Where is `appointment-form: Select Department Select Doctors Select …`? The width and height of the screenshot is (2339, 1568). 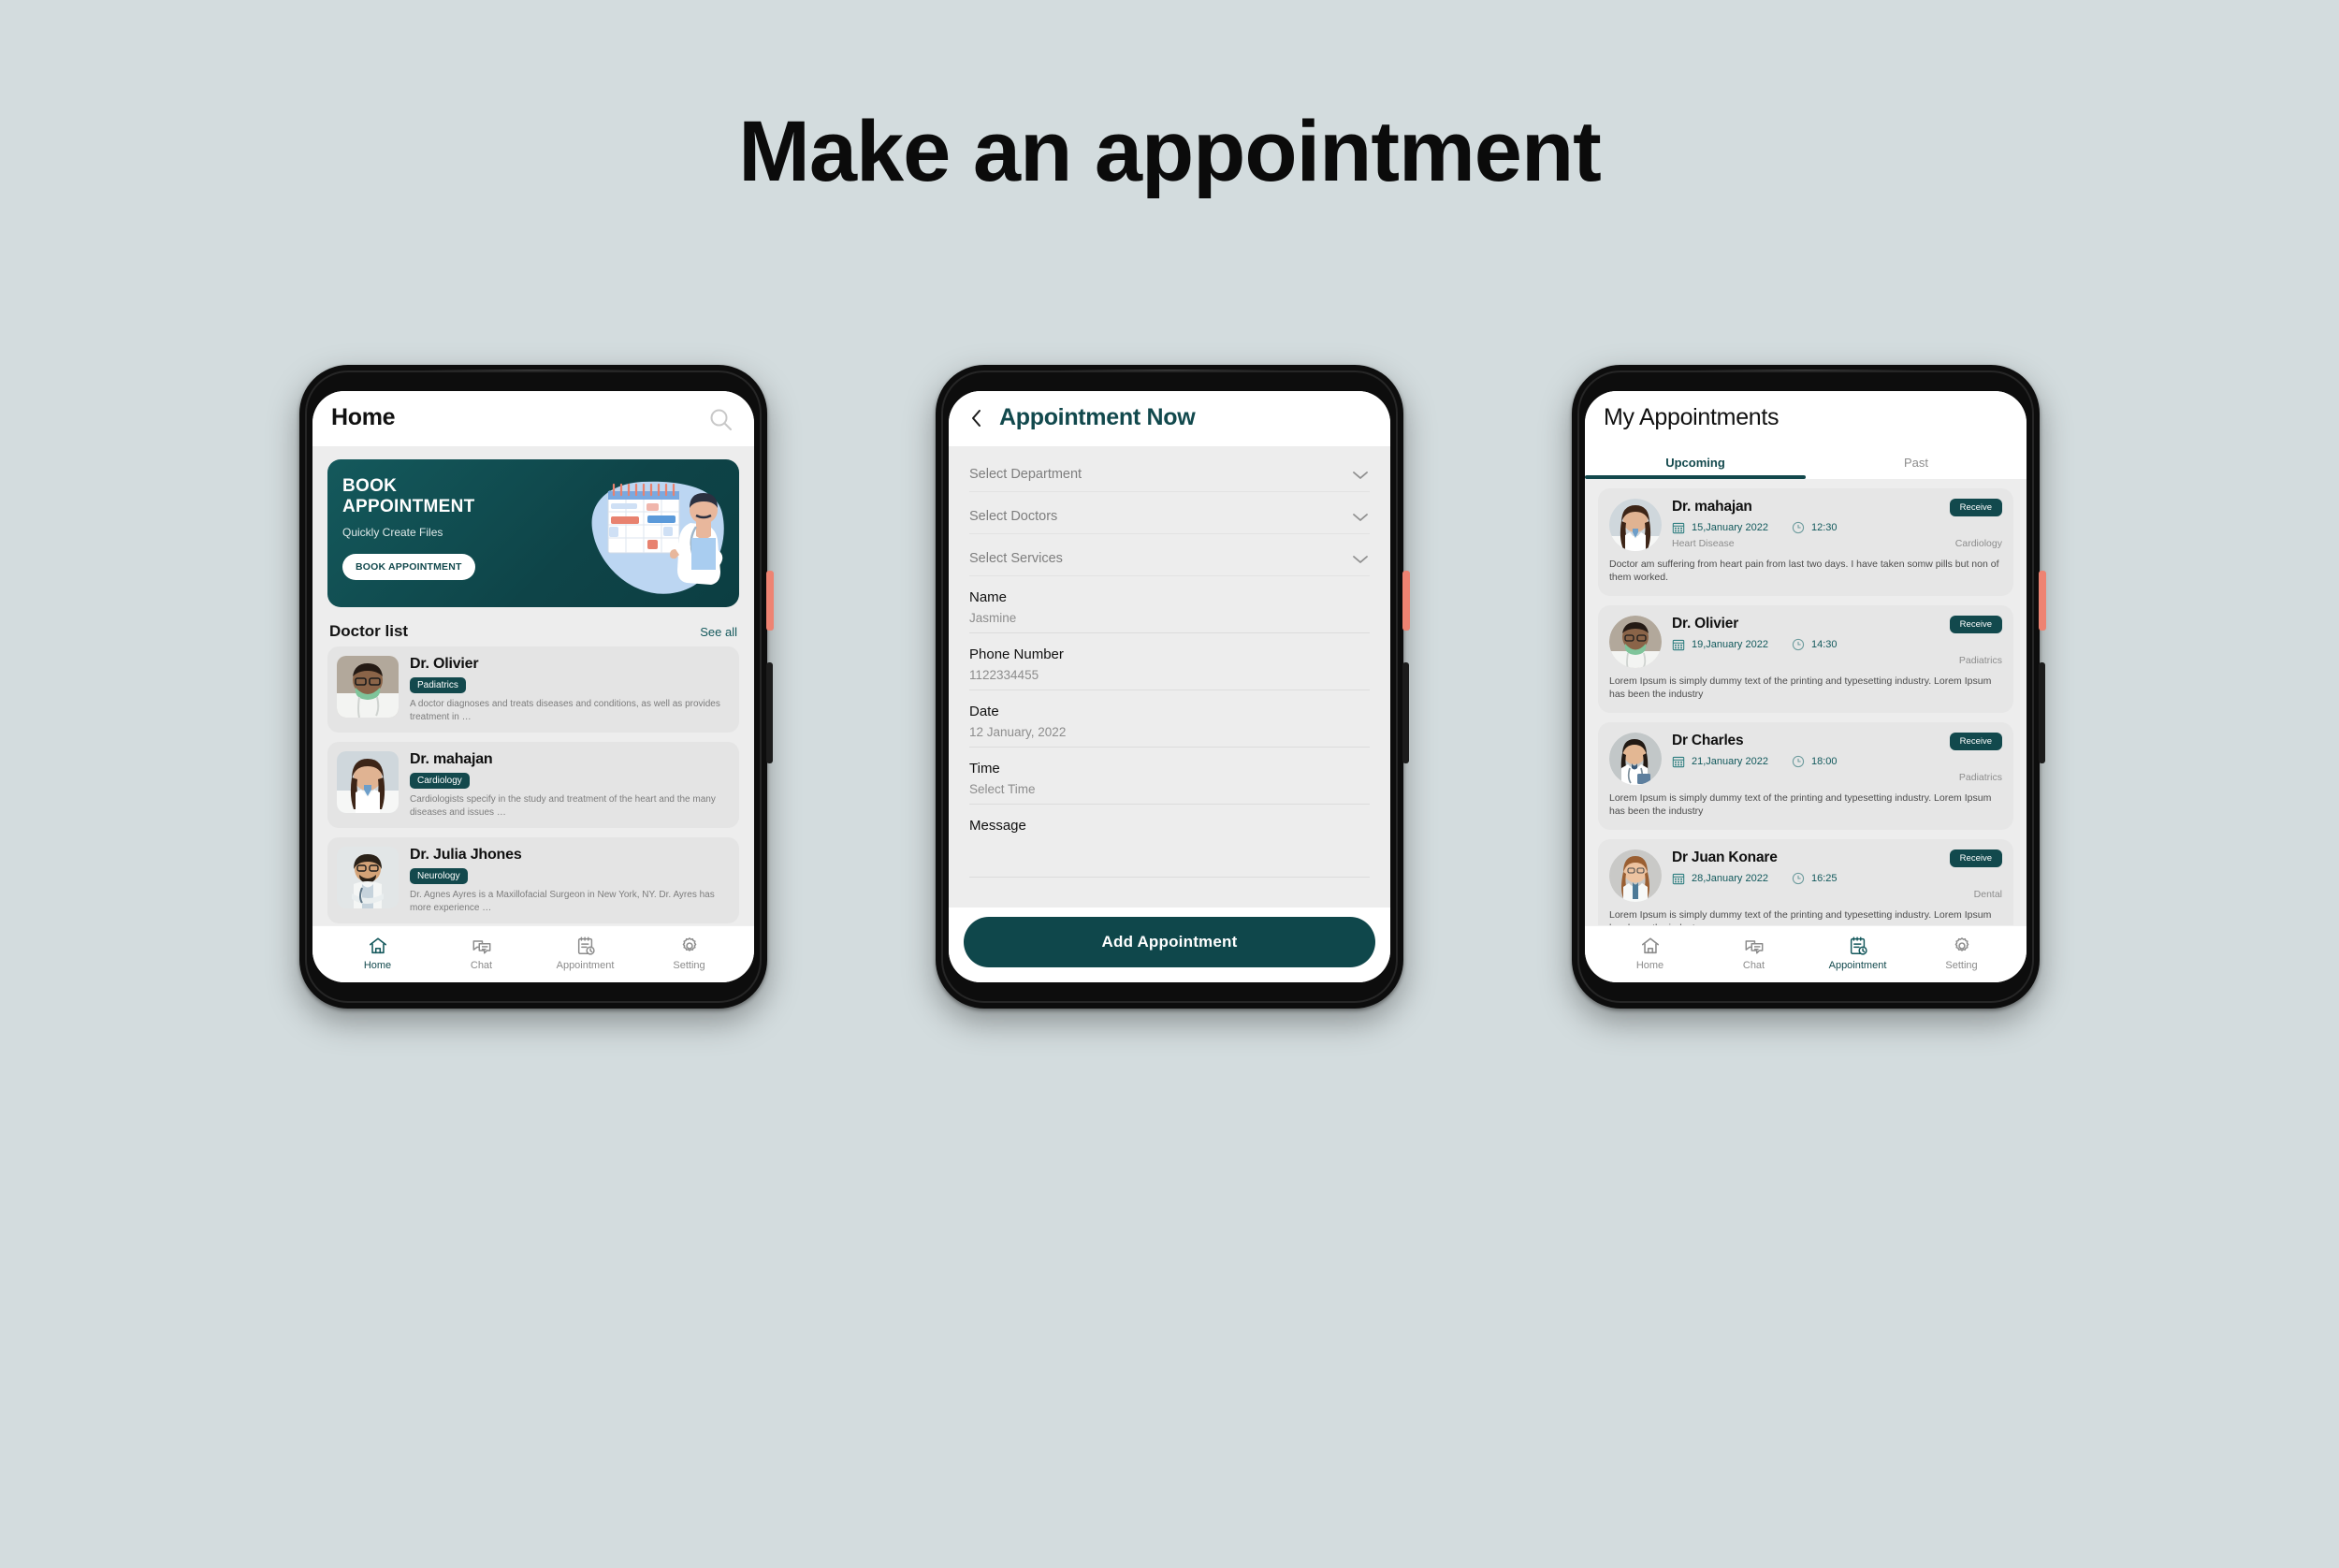 appointment-form: Select Department Select Doctors Select … is located at coordinates (1169, 662).